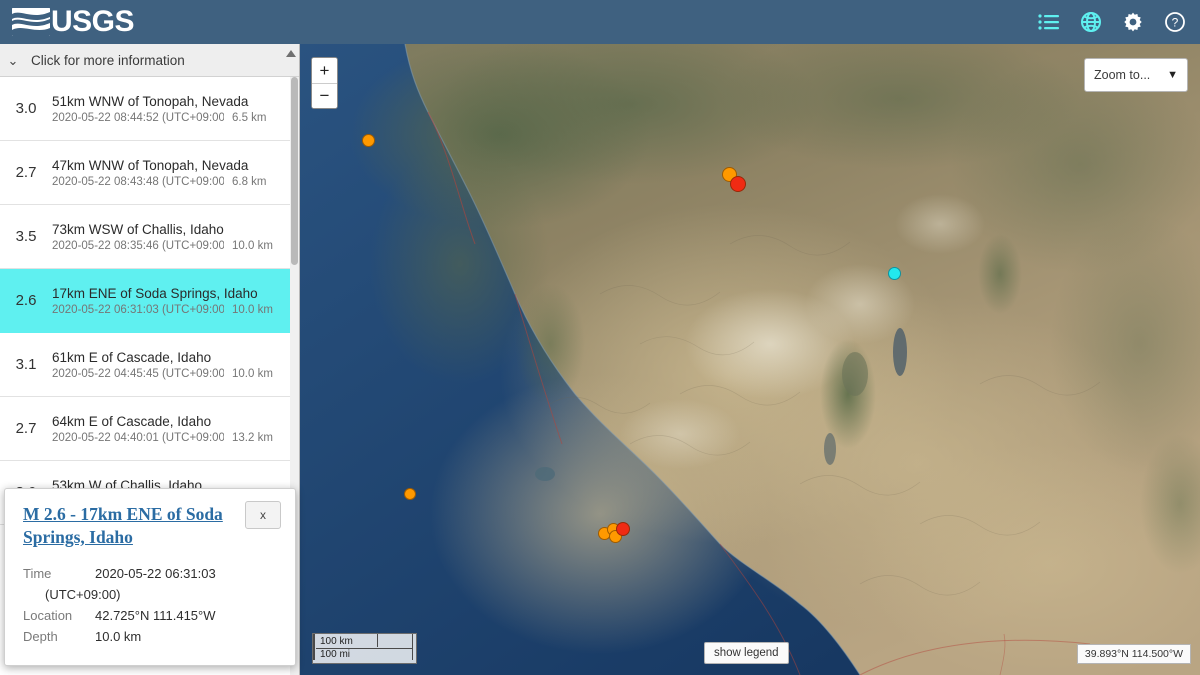 The width and height of the screenshot is (1200, 675). I want to click on popup-location-value: 42.725°N 111.415°W, so click(155, 615).